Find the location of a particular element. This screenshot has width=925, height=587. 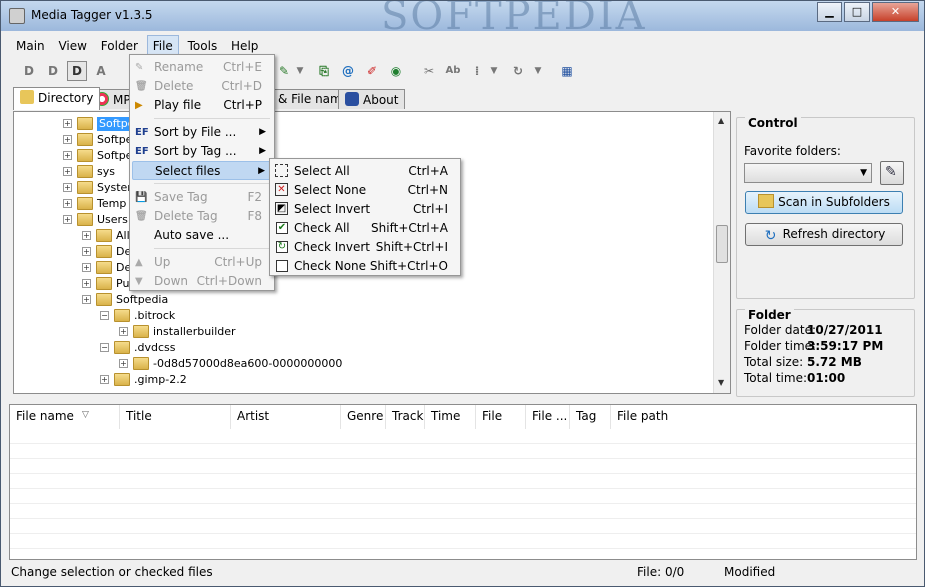

tree-node: .bitrock is located at coordinates (154, 316).